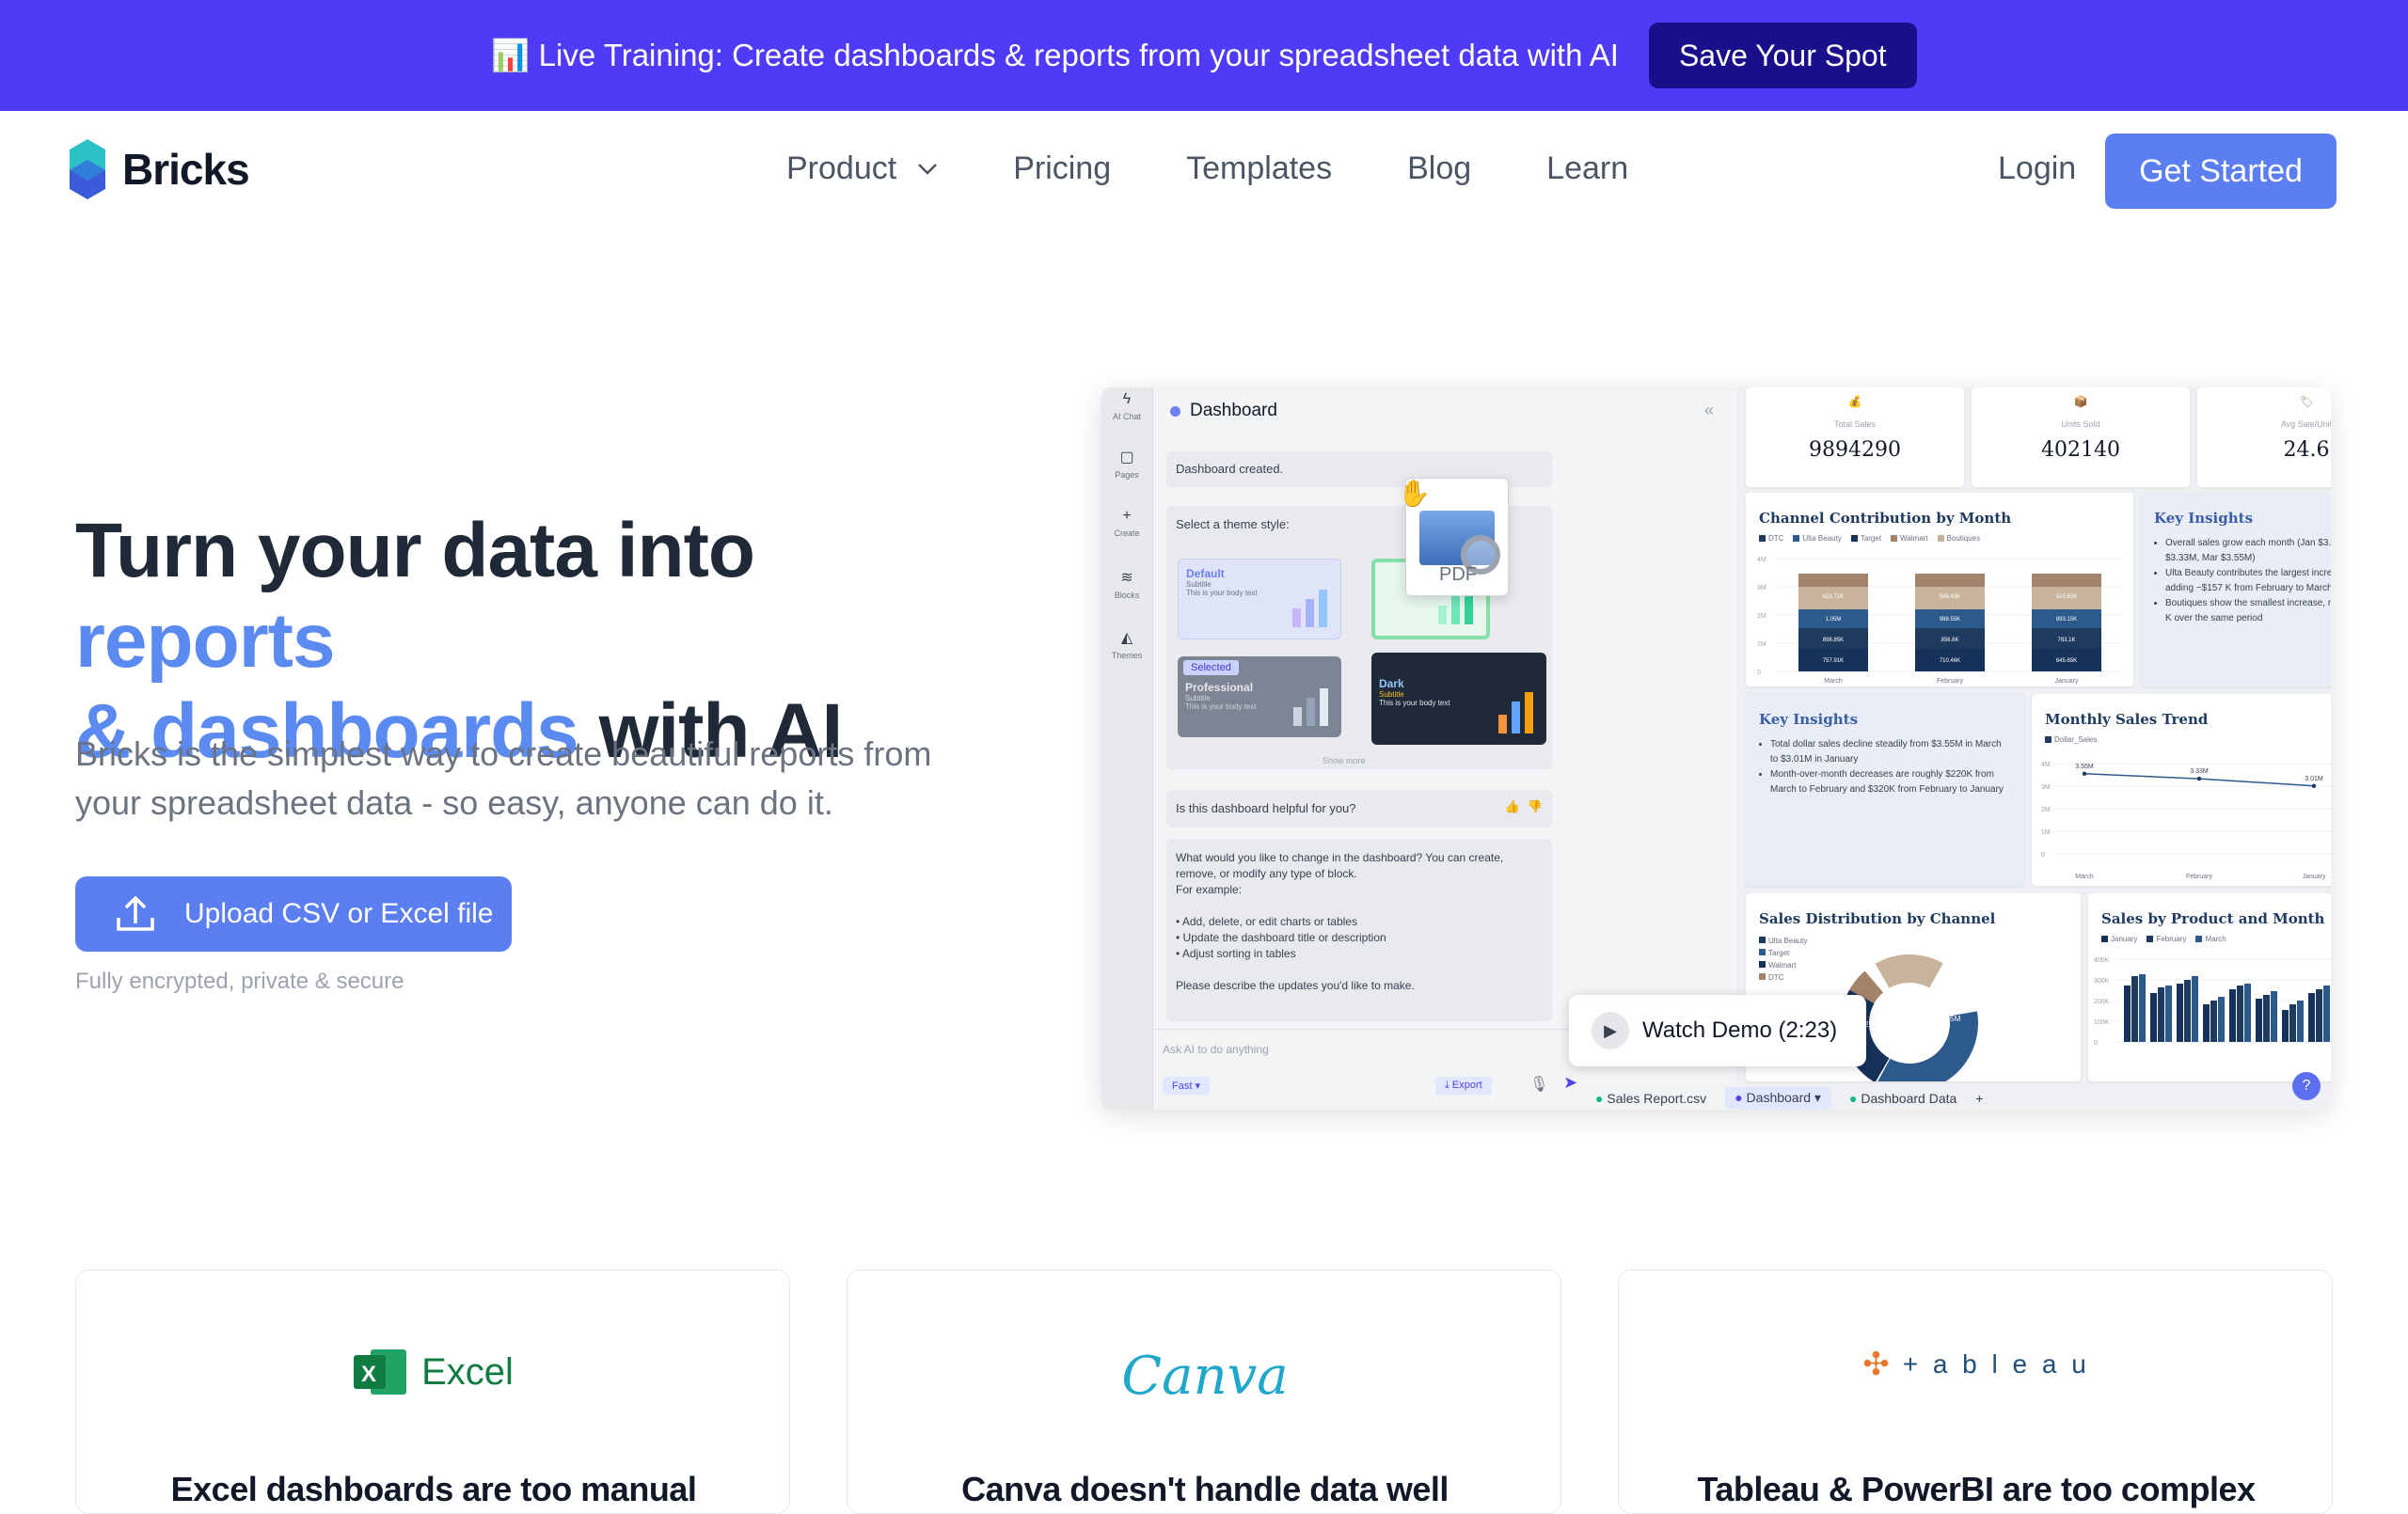 Image resolution: width=2408 pixels, height=1514 pixels. I want to click on tab-dashboard-data: ● Dashboard Data, so click(1903, 1098).